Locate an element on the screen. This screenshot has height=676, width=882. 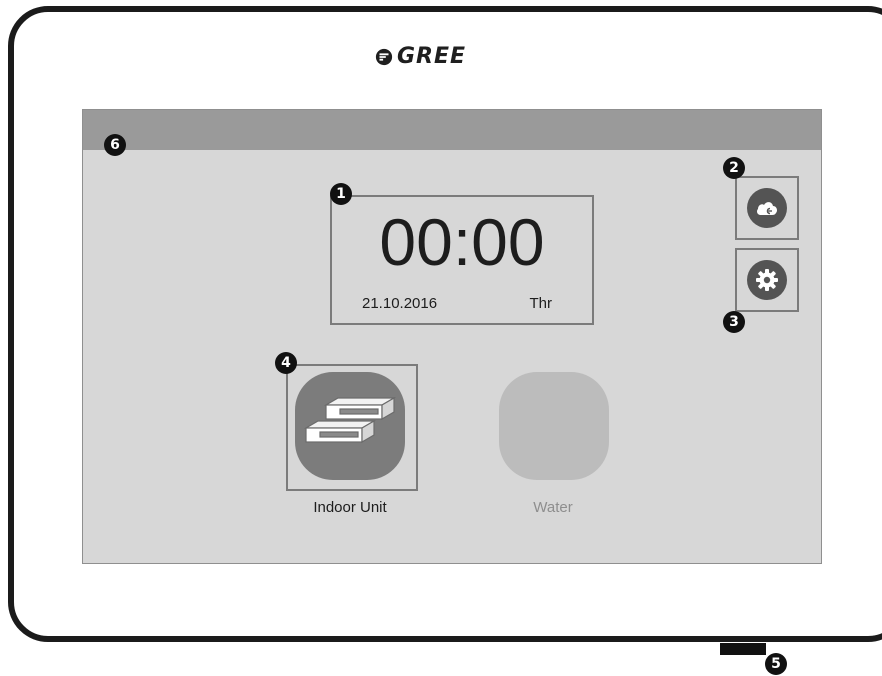
water-button is located at coordinates (554, 426).